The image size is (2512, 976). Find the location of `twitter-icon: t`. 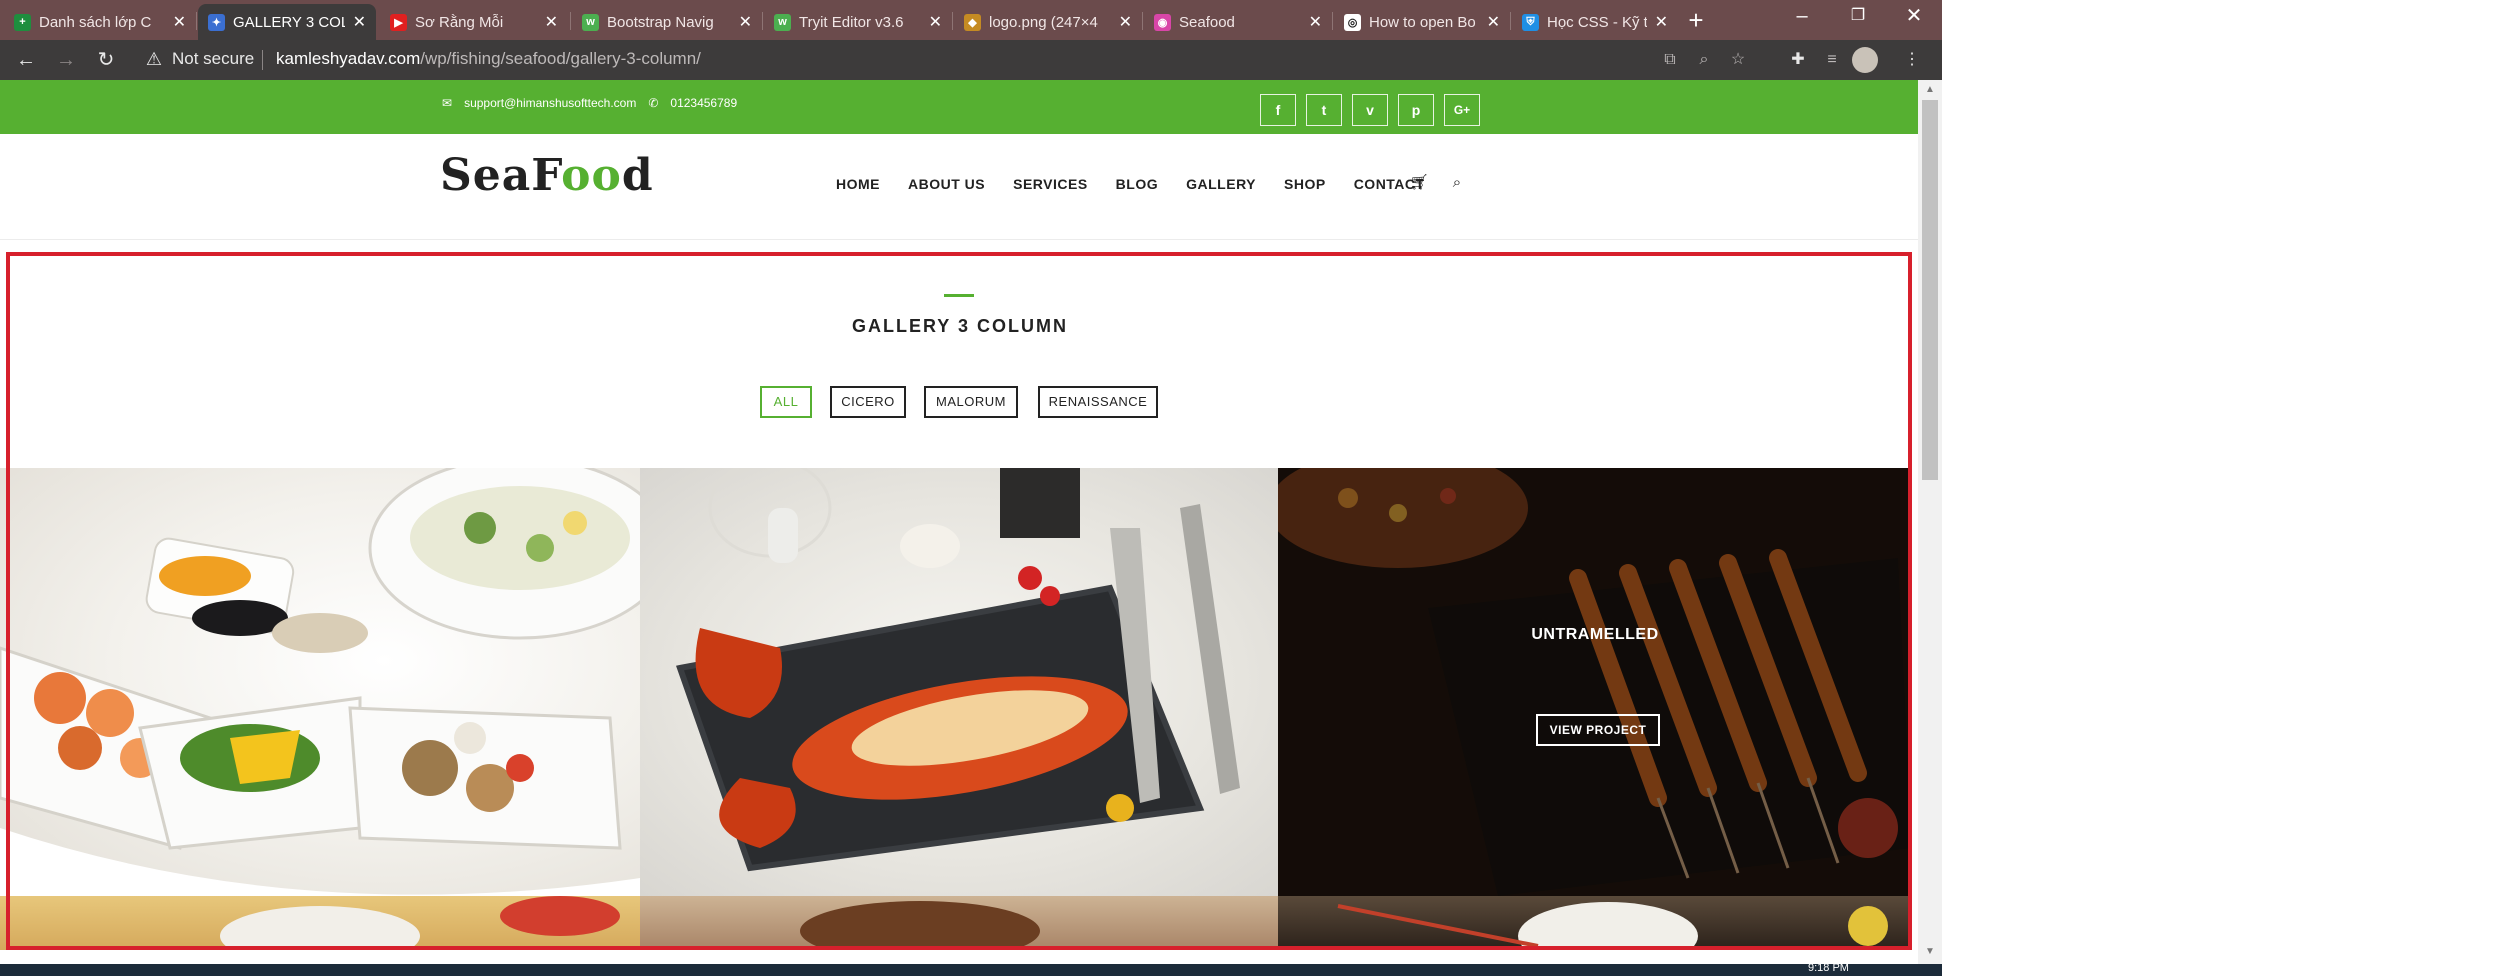

twitter-icon: t is located at coordinates (1324, 110).